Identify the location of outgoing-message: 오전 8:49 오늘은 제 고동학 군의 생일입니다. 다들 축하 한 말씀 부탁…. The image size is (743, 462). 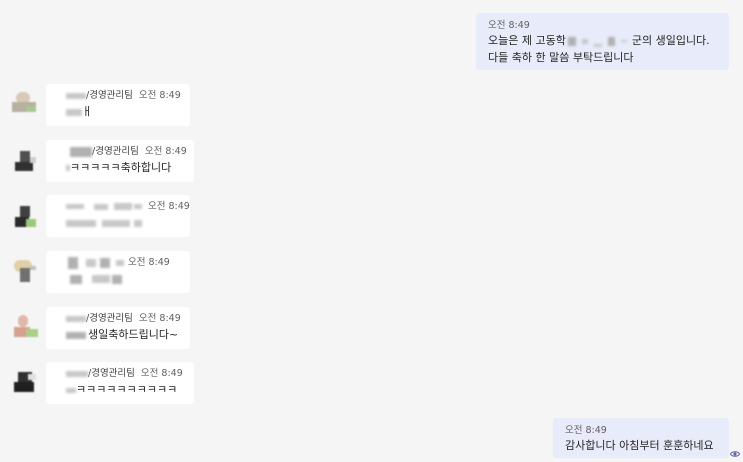
(602, 41).